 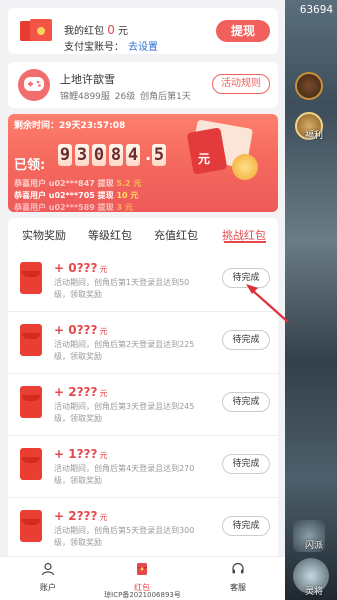 I want to click on game-welfare-label: 福利, so click(x=313, y=136).